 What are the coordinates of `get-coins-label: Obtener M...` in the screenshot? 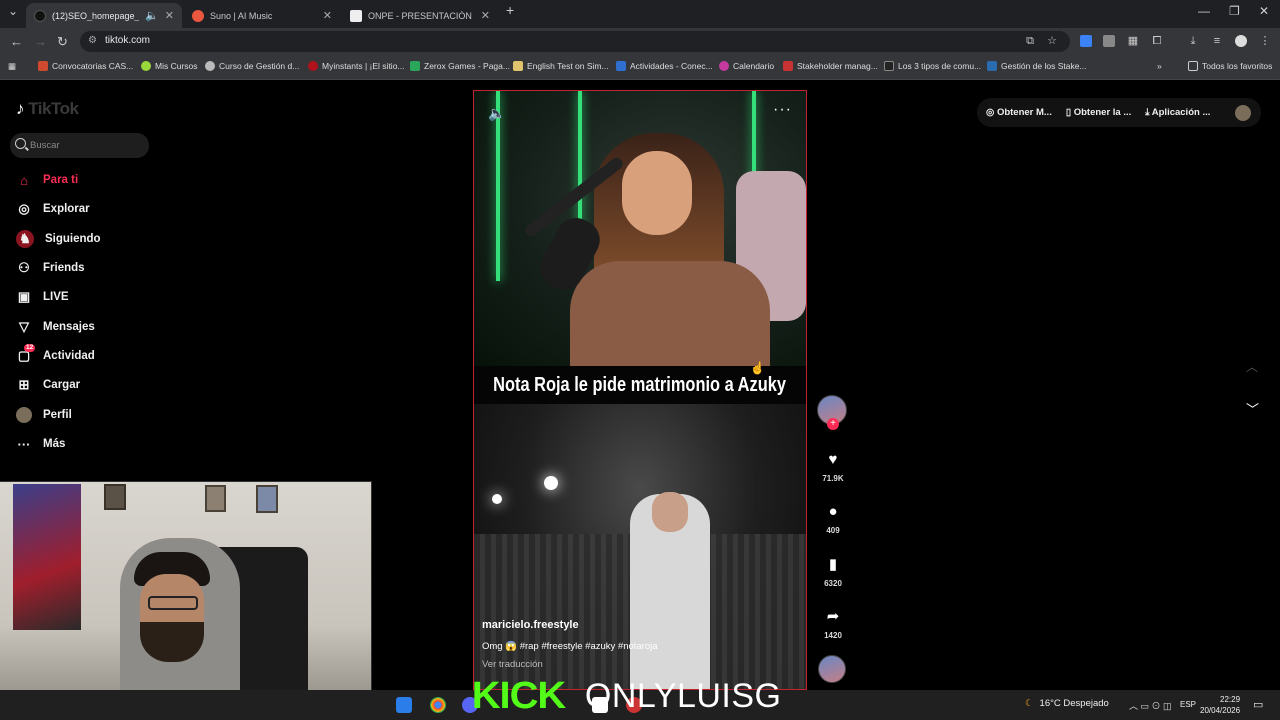 It's located at (1024, 112).